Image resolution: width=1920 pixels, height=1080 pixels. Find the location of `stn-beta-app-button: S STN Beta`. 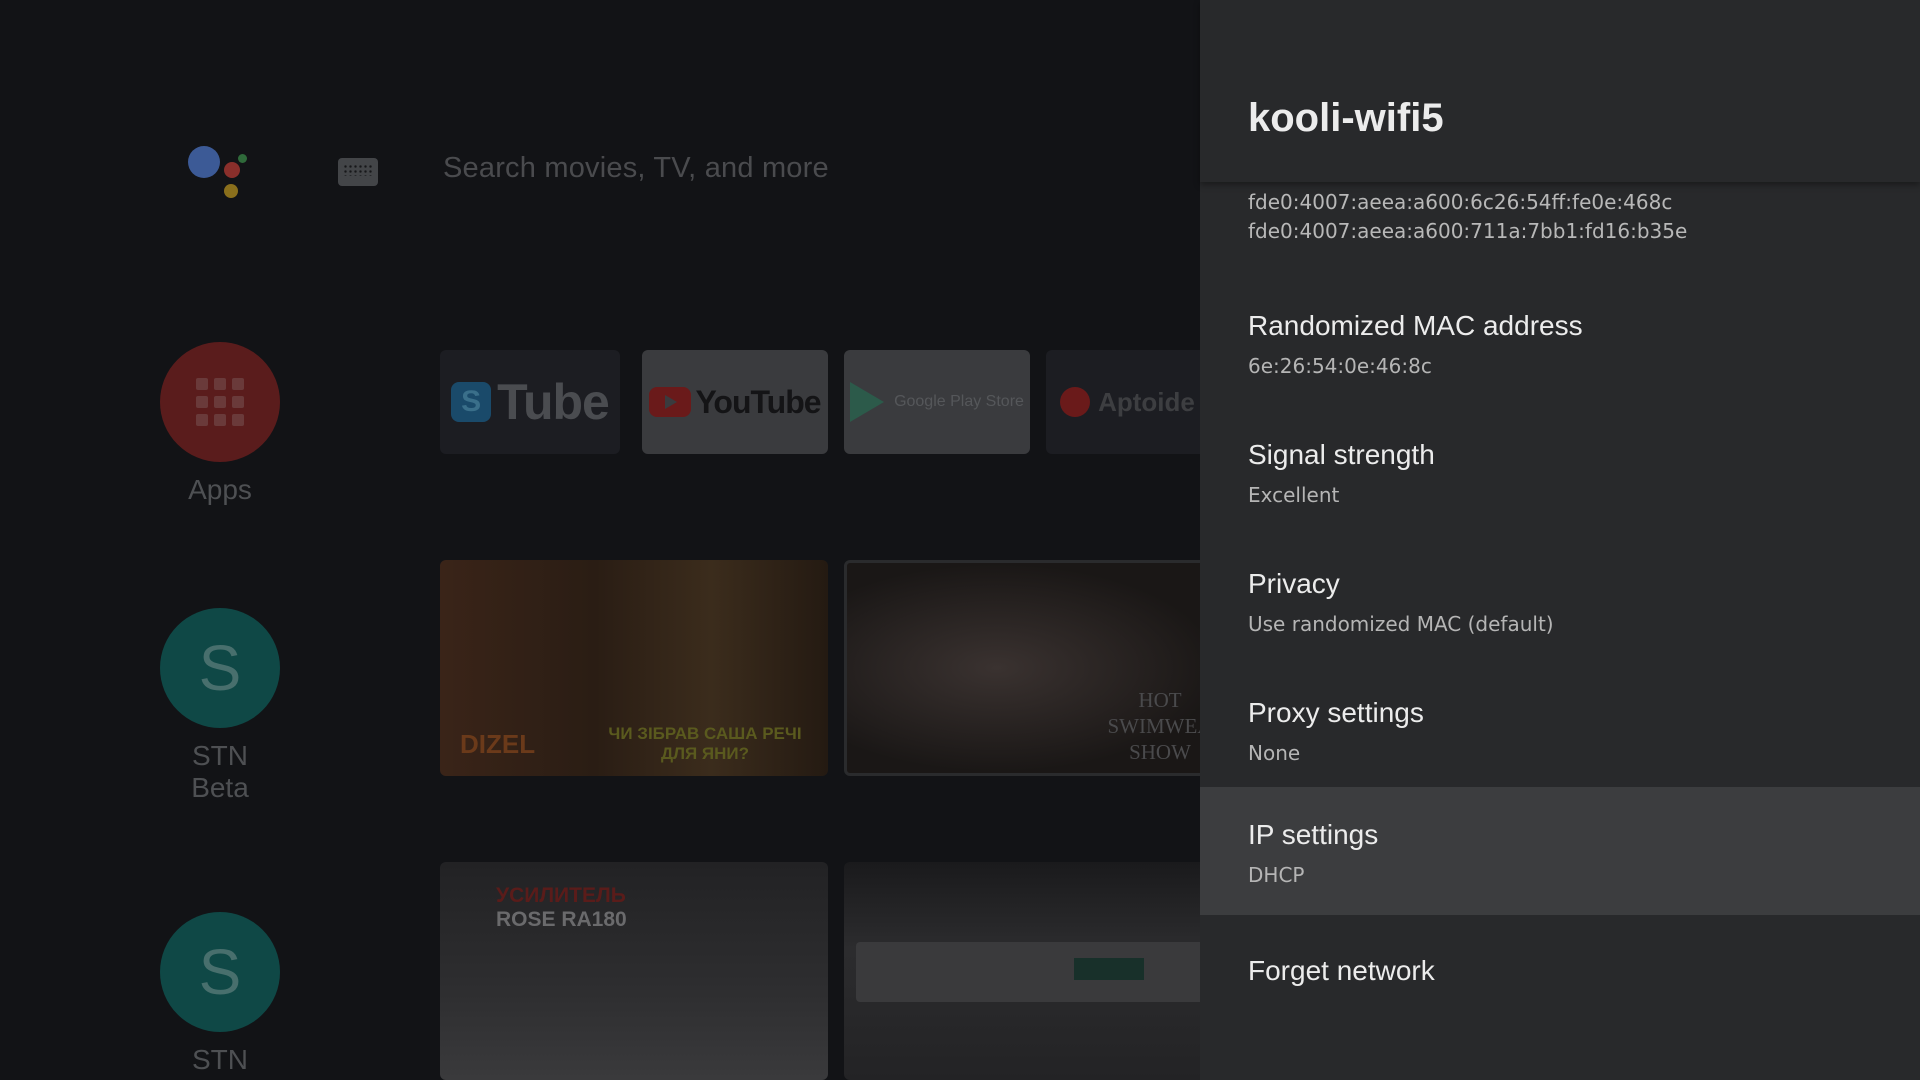

stn-beta-app-button: S STN Beta is located at coordinates (220, 706).